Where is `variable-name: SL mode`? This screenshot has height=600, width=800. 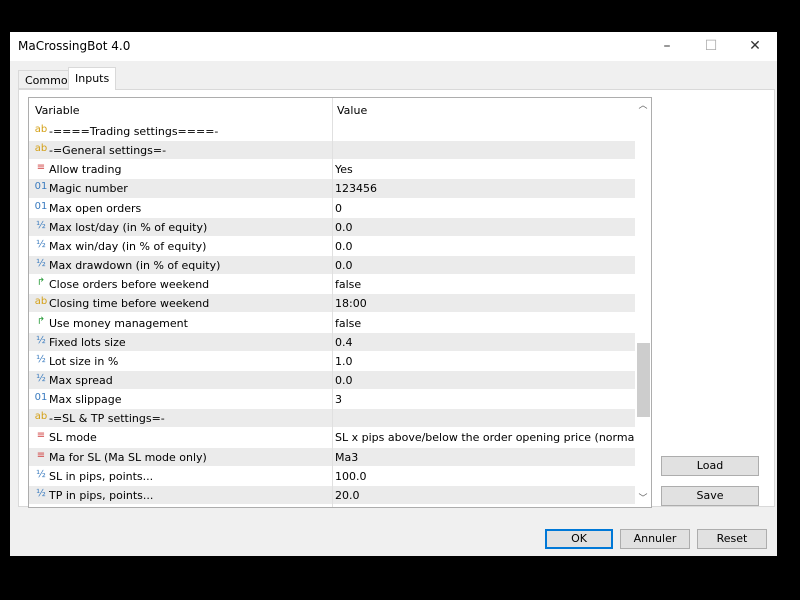
variable-name: SL mode is located at coordinates (73, 438).